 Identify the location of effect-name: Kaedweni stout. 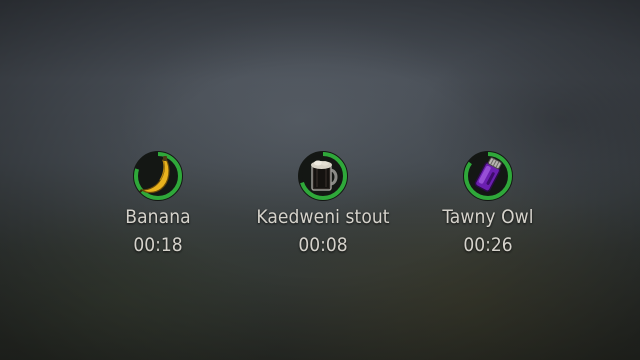
(323, 217).